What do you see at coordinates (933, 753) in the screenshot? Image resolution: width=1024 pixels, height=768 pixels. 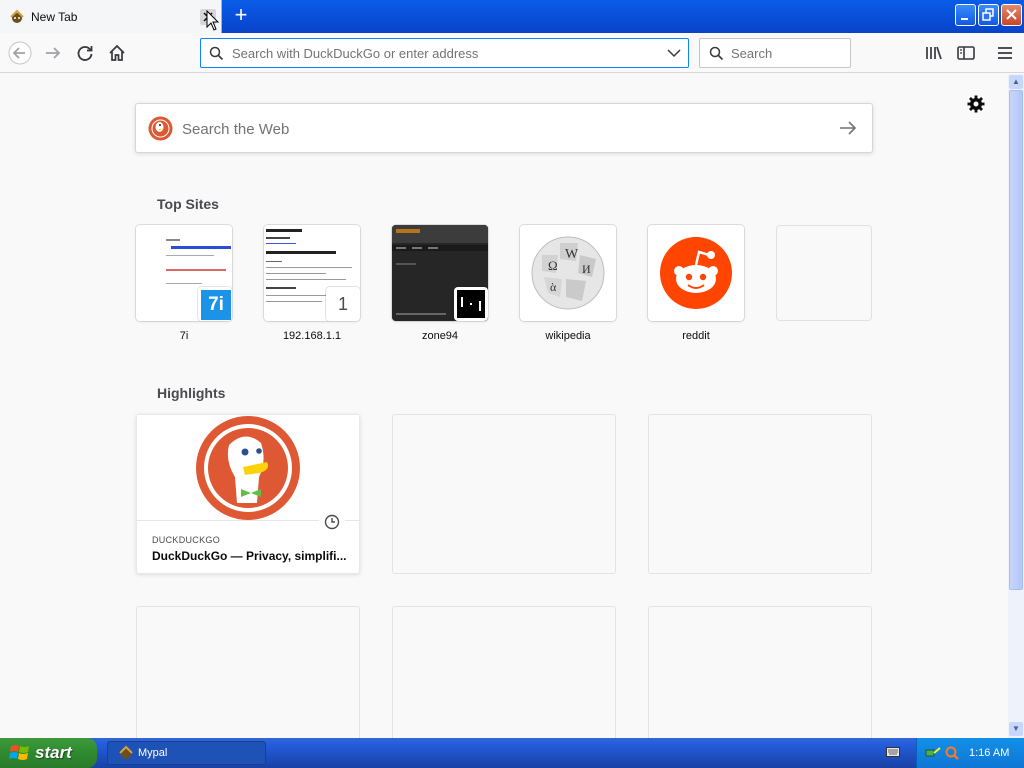 I see `network-icon` at bounding box center [933, 753].